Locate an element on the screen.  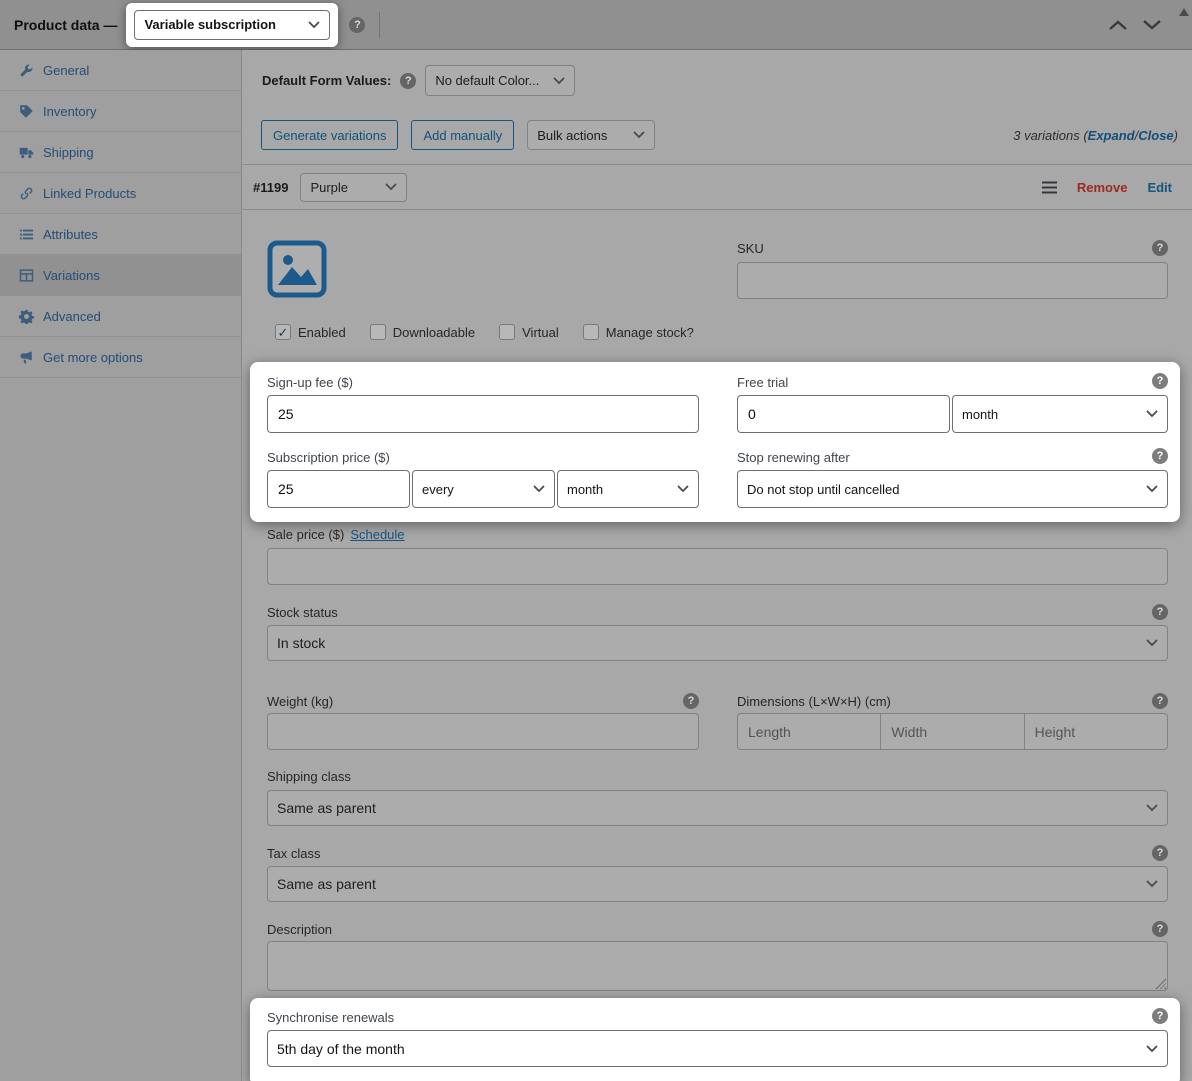
sale-price-label-row: Sale price ($) Schedule is located at coordinates (336, 534).